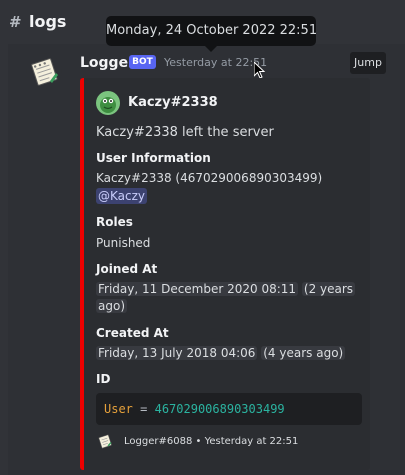 Image resolution: width=405 pixels, height=475 pixels. I want to click on code-key: User, so click(118, 409).